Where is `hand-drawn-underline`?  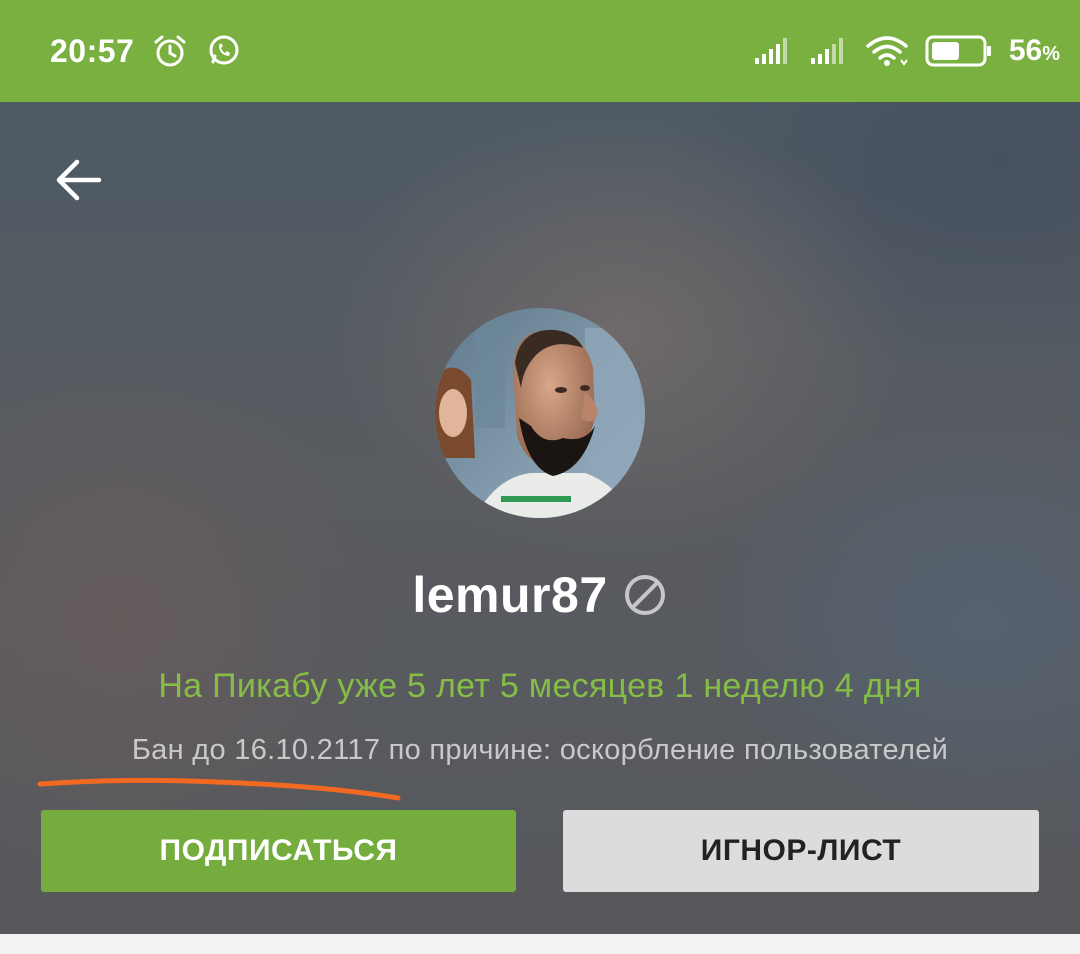 hand-drawn-underline is located at coordinates (219, 789).